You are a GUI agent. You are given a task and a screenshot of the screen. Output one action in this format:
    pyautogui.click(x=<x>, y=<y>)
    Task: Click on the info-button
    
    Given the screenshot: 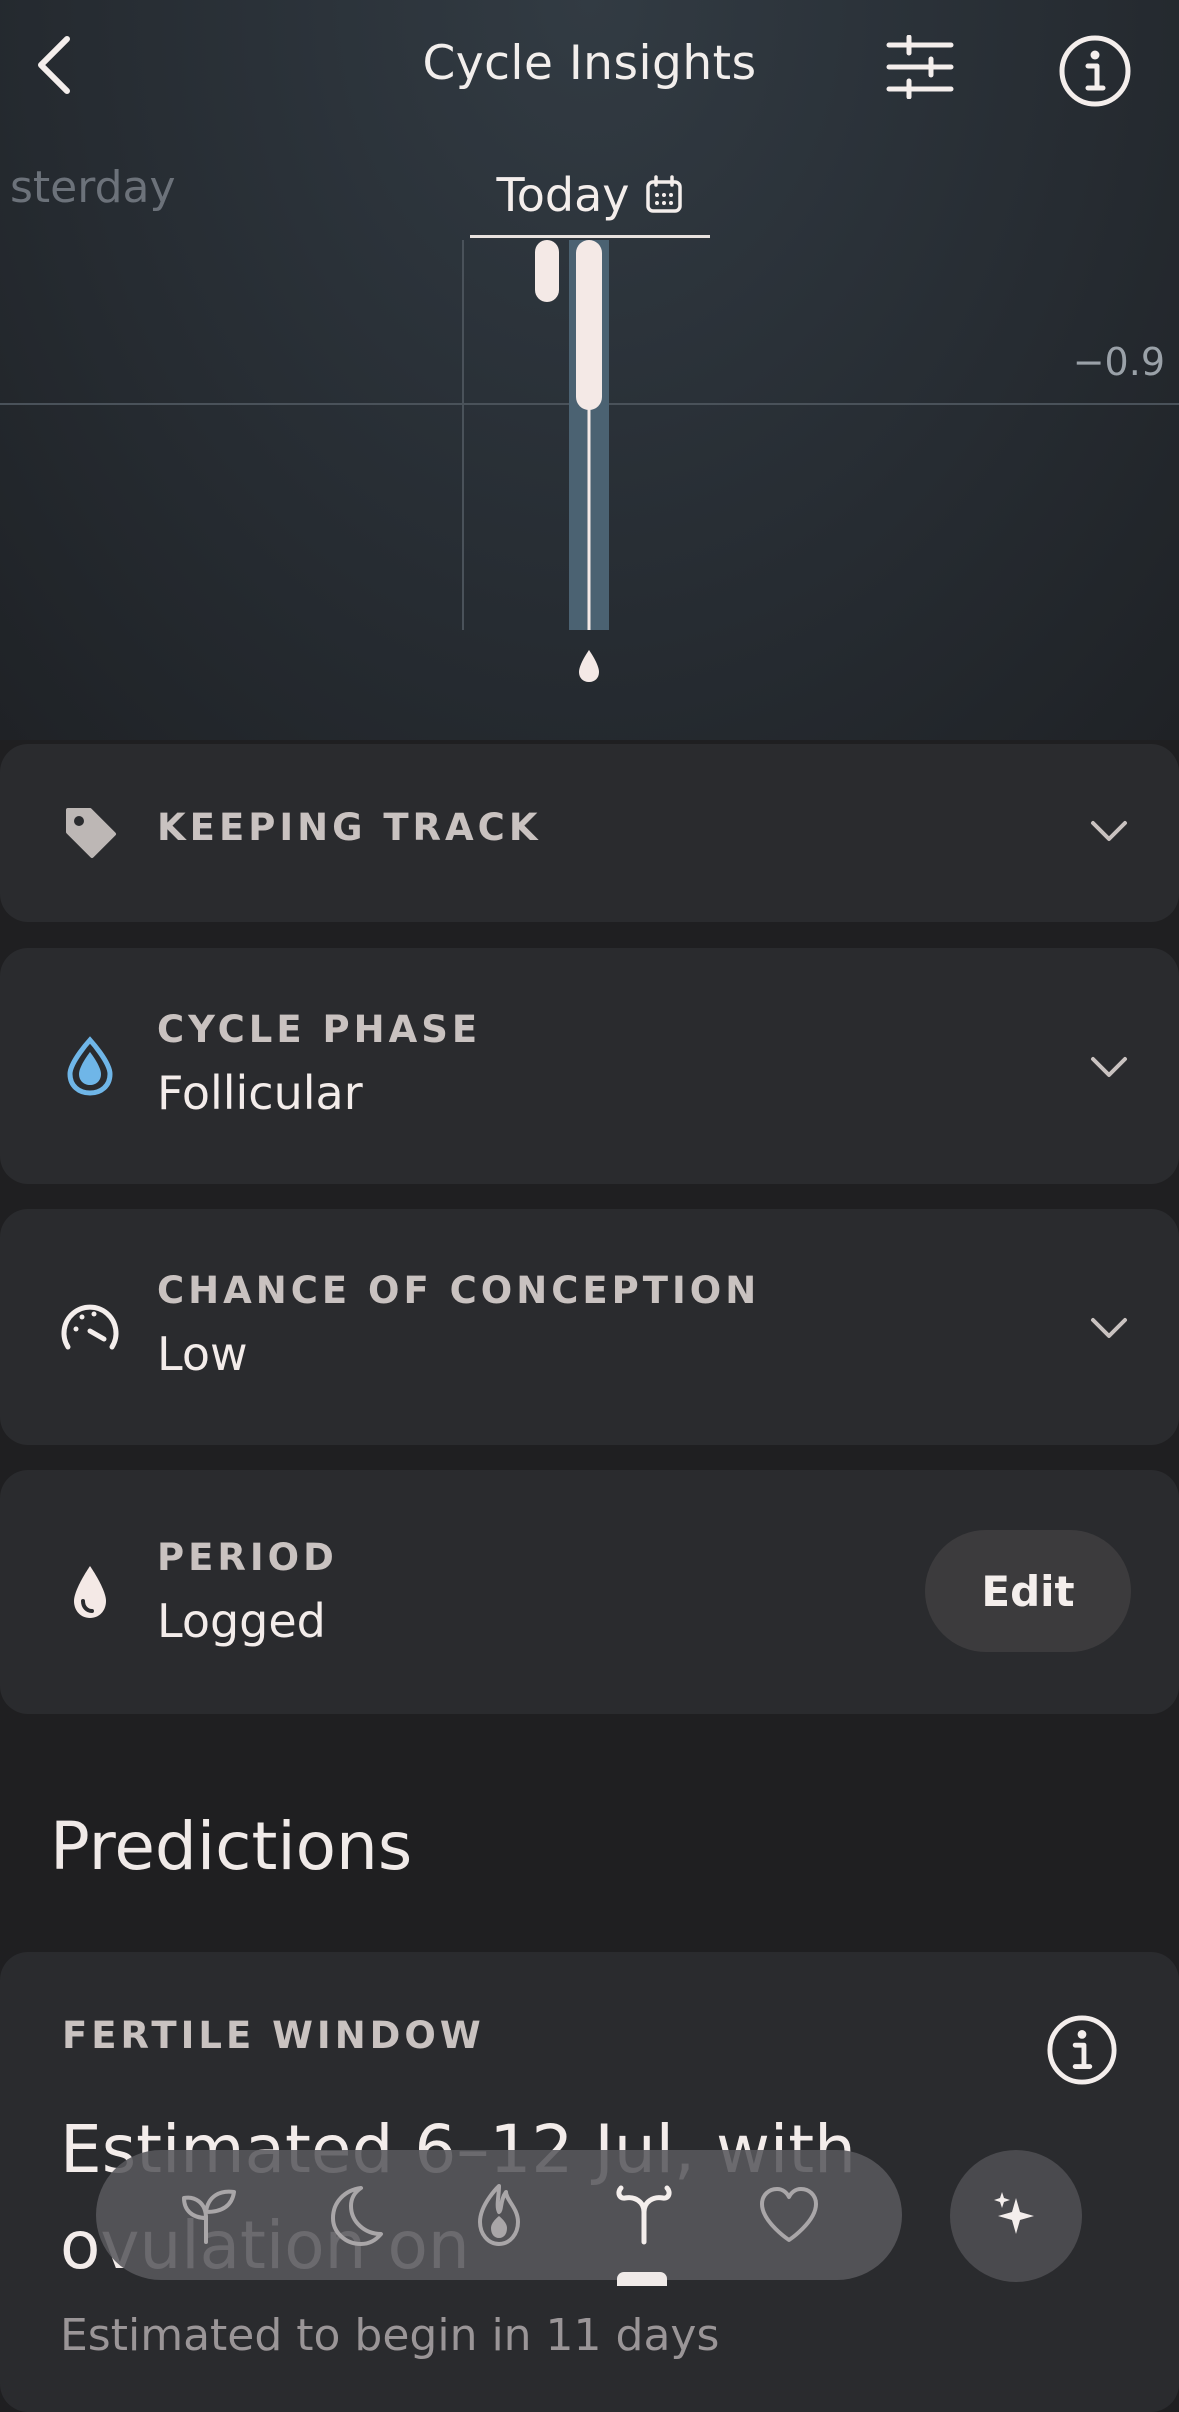 What is the action you would take?
    pyautogui.click(x=1095, y=71)
    